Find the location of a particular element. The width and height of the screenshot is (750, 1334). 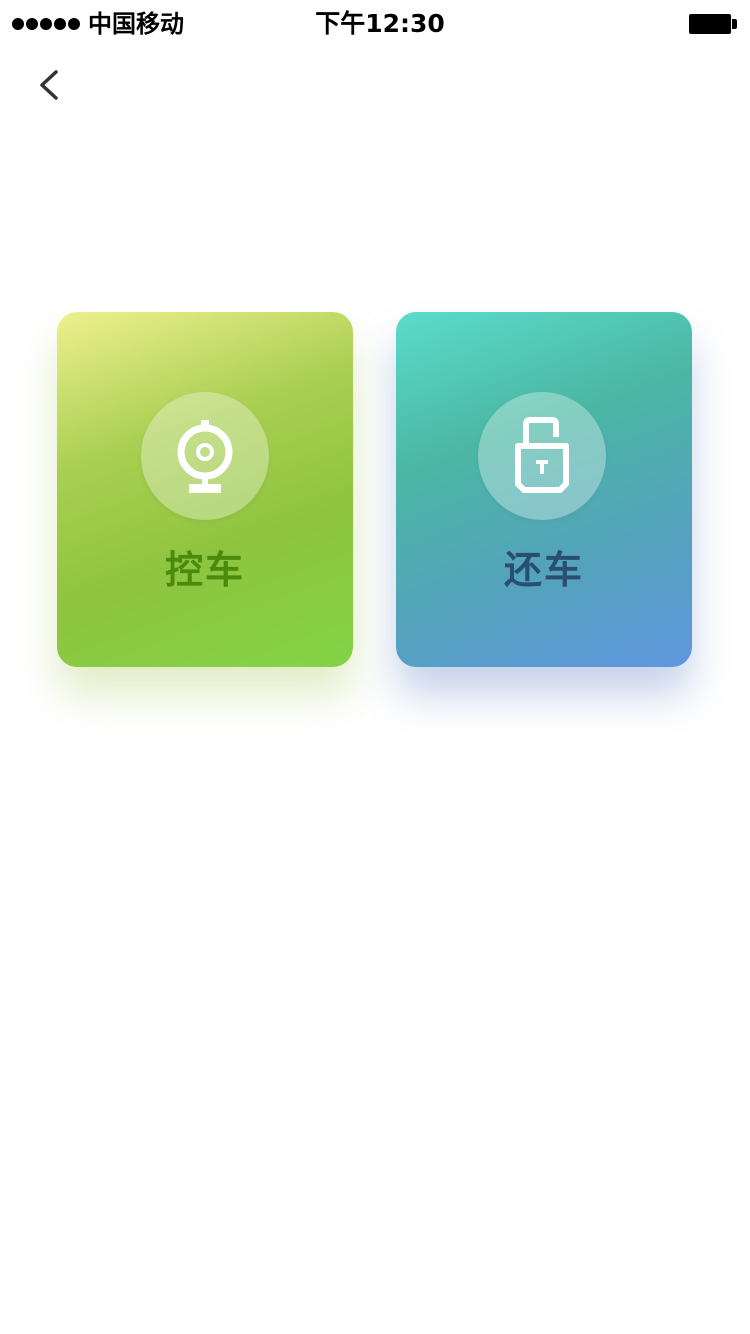

back-button is located at coordinates (50, 86).